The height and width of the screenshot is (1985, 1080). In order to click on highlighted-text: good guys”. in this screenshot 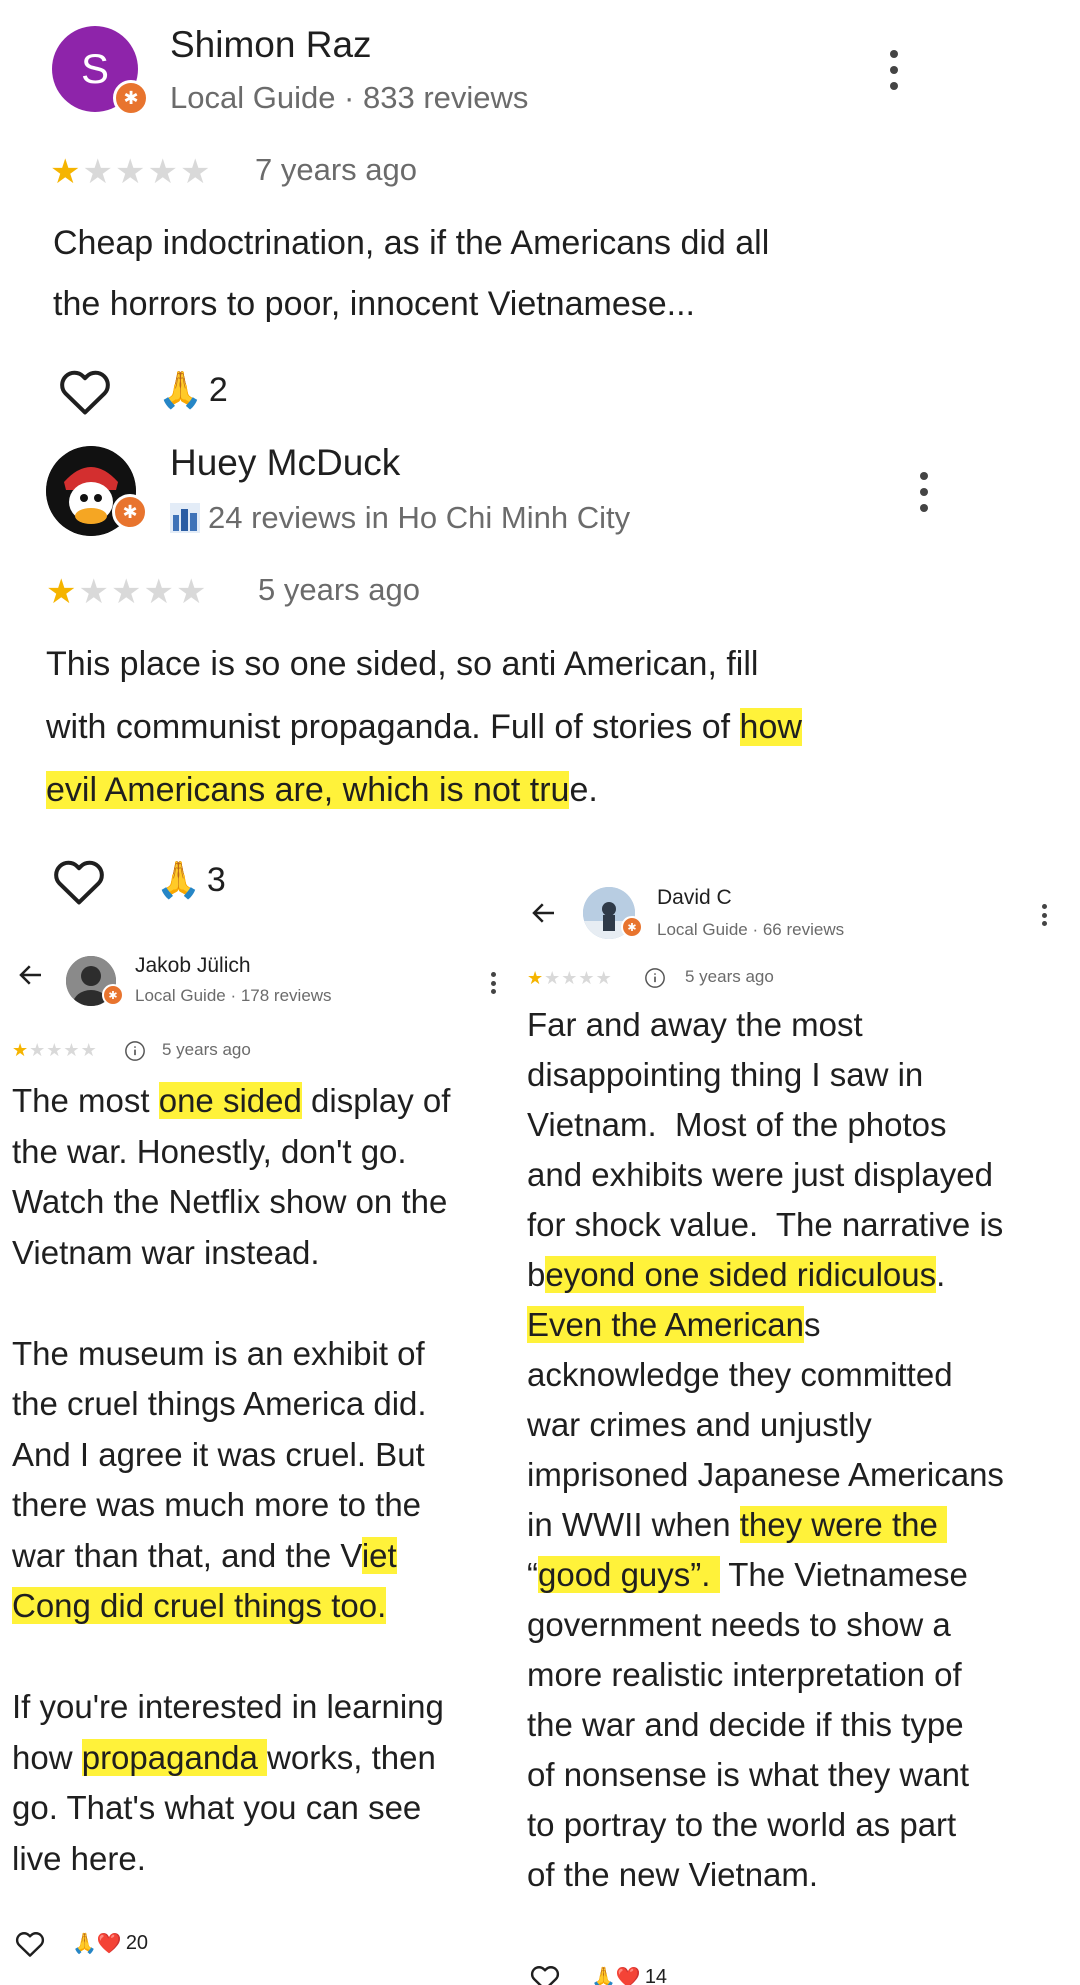, I will do `click(629, 1574)`.